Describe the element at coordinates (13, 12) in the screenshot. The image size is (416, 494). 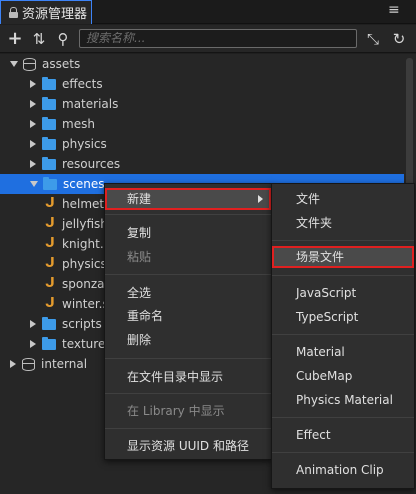
I see `lock-icon` at that location.